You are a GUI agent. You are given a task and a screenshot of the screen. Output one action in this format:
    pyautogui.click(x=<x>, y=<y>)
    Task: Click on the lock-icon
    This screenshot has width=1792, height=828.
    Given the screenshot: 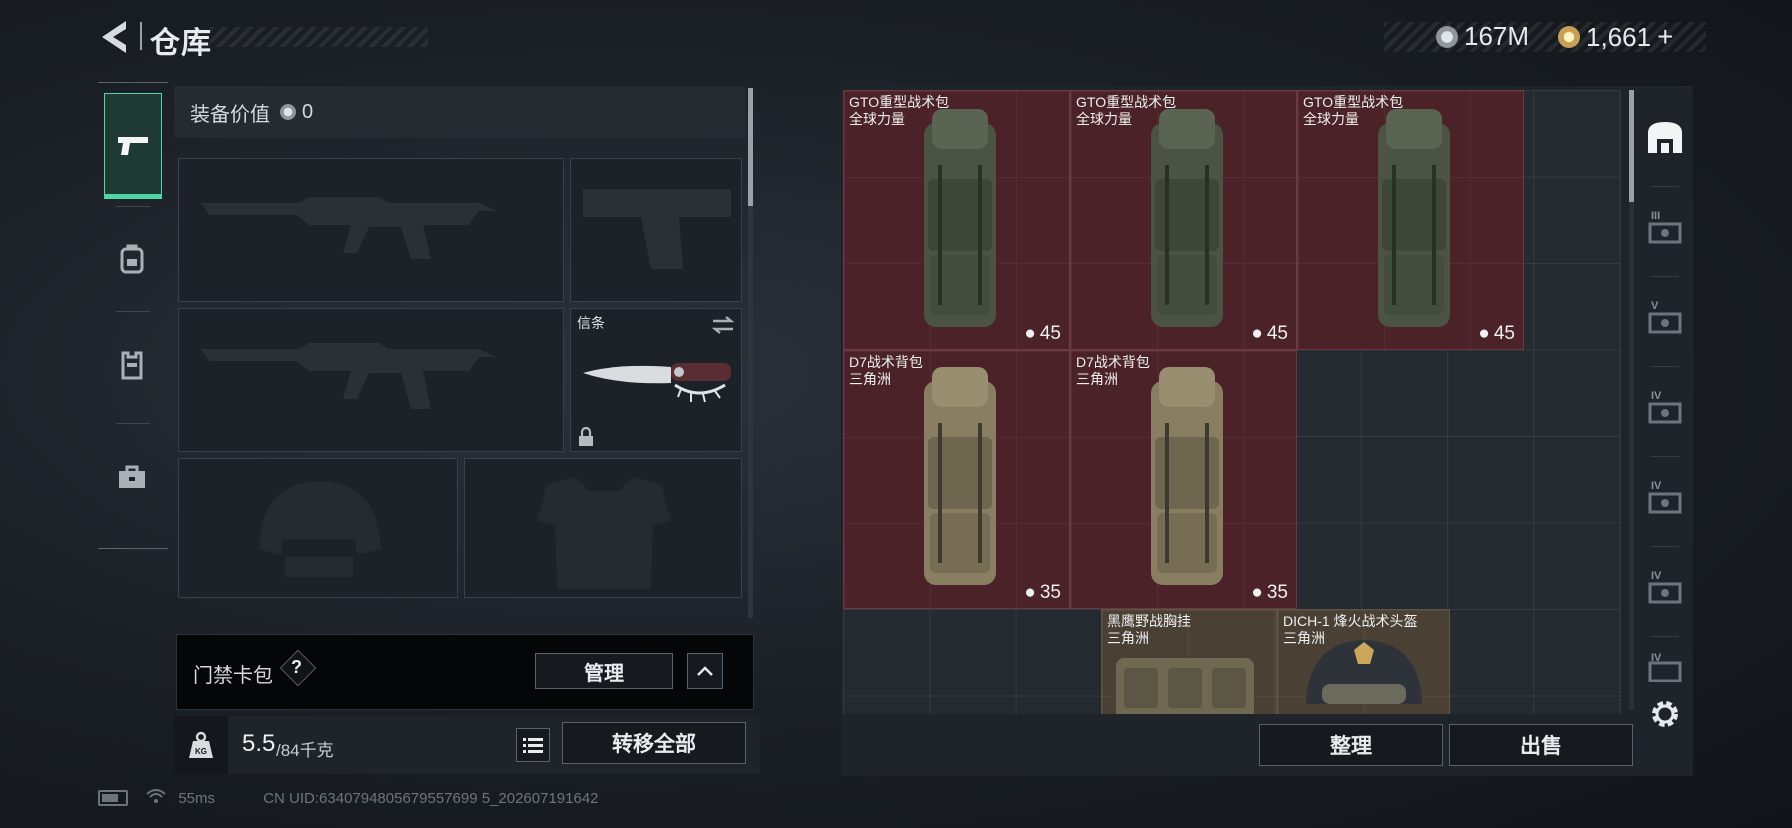 What is the action you would take?
    pyautogui.click(x=586, y=436)
    